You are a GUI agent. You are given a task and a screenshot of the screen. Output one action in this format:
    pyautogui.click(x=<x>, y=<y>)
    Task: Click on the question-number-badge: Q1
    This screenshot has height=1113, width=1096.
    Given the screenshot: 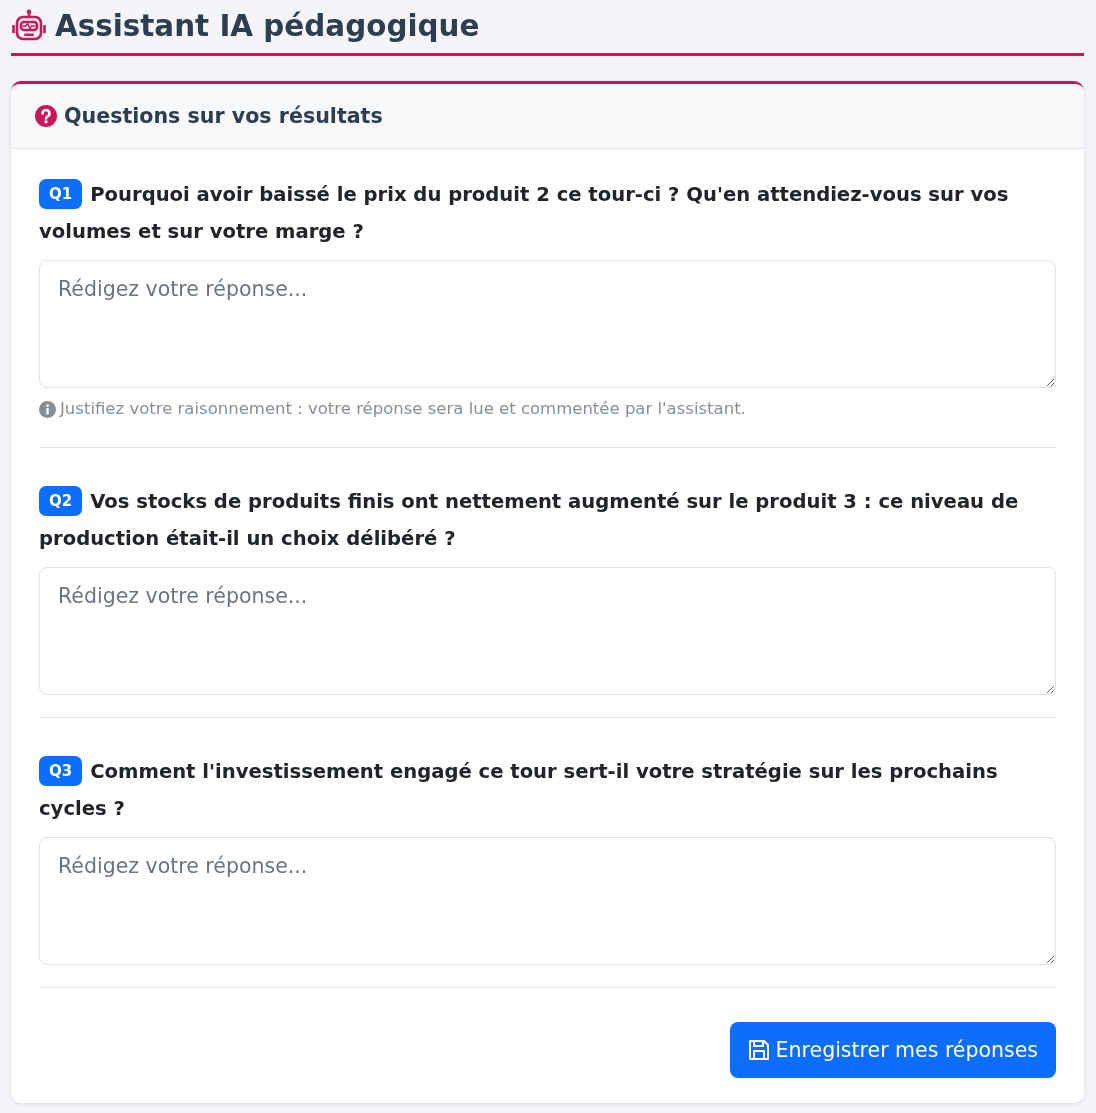 What is the action you would take?
    pyautogui.click(x=61, y=194)
    